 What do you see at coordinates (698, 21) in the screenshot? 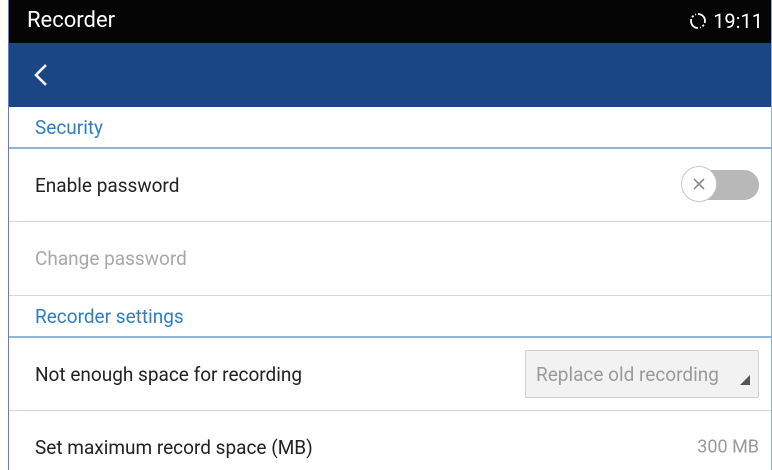
I see `sync-icon` at bounding box center [698, 21].